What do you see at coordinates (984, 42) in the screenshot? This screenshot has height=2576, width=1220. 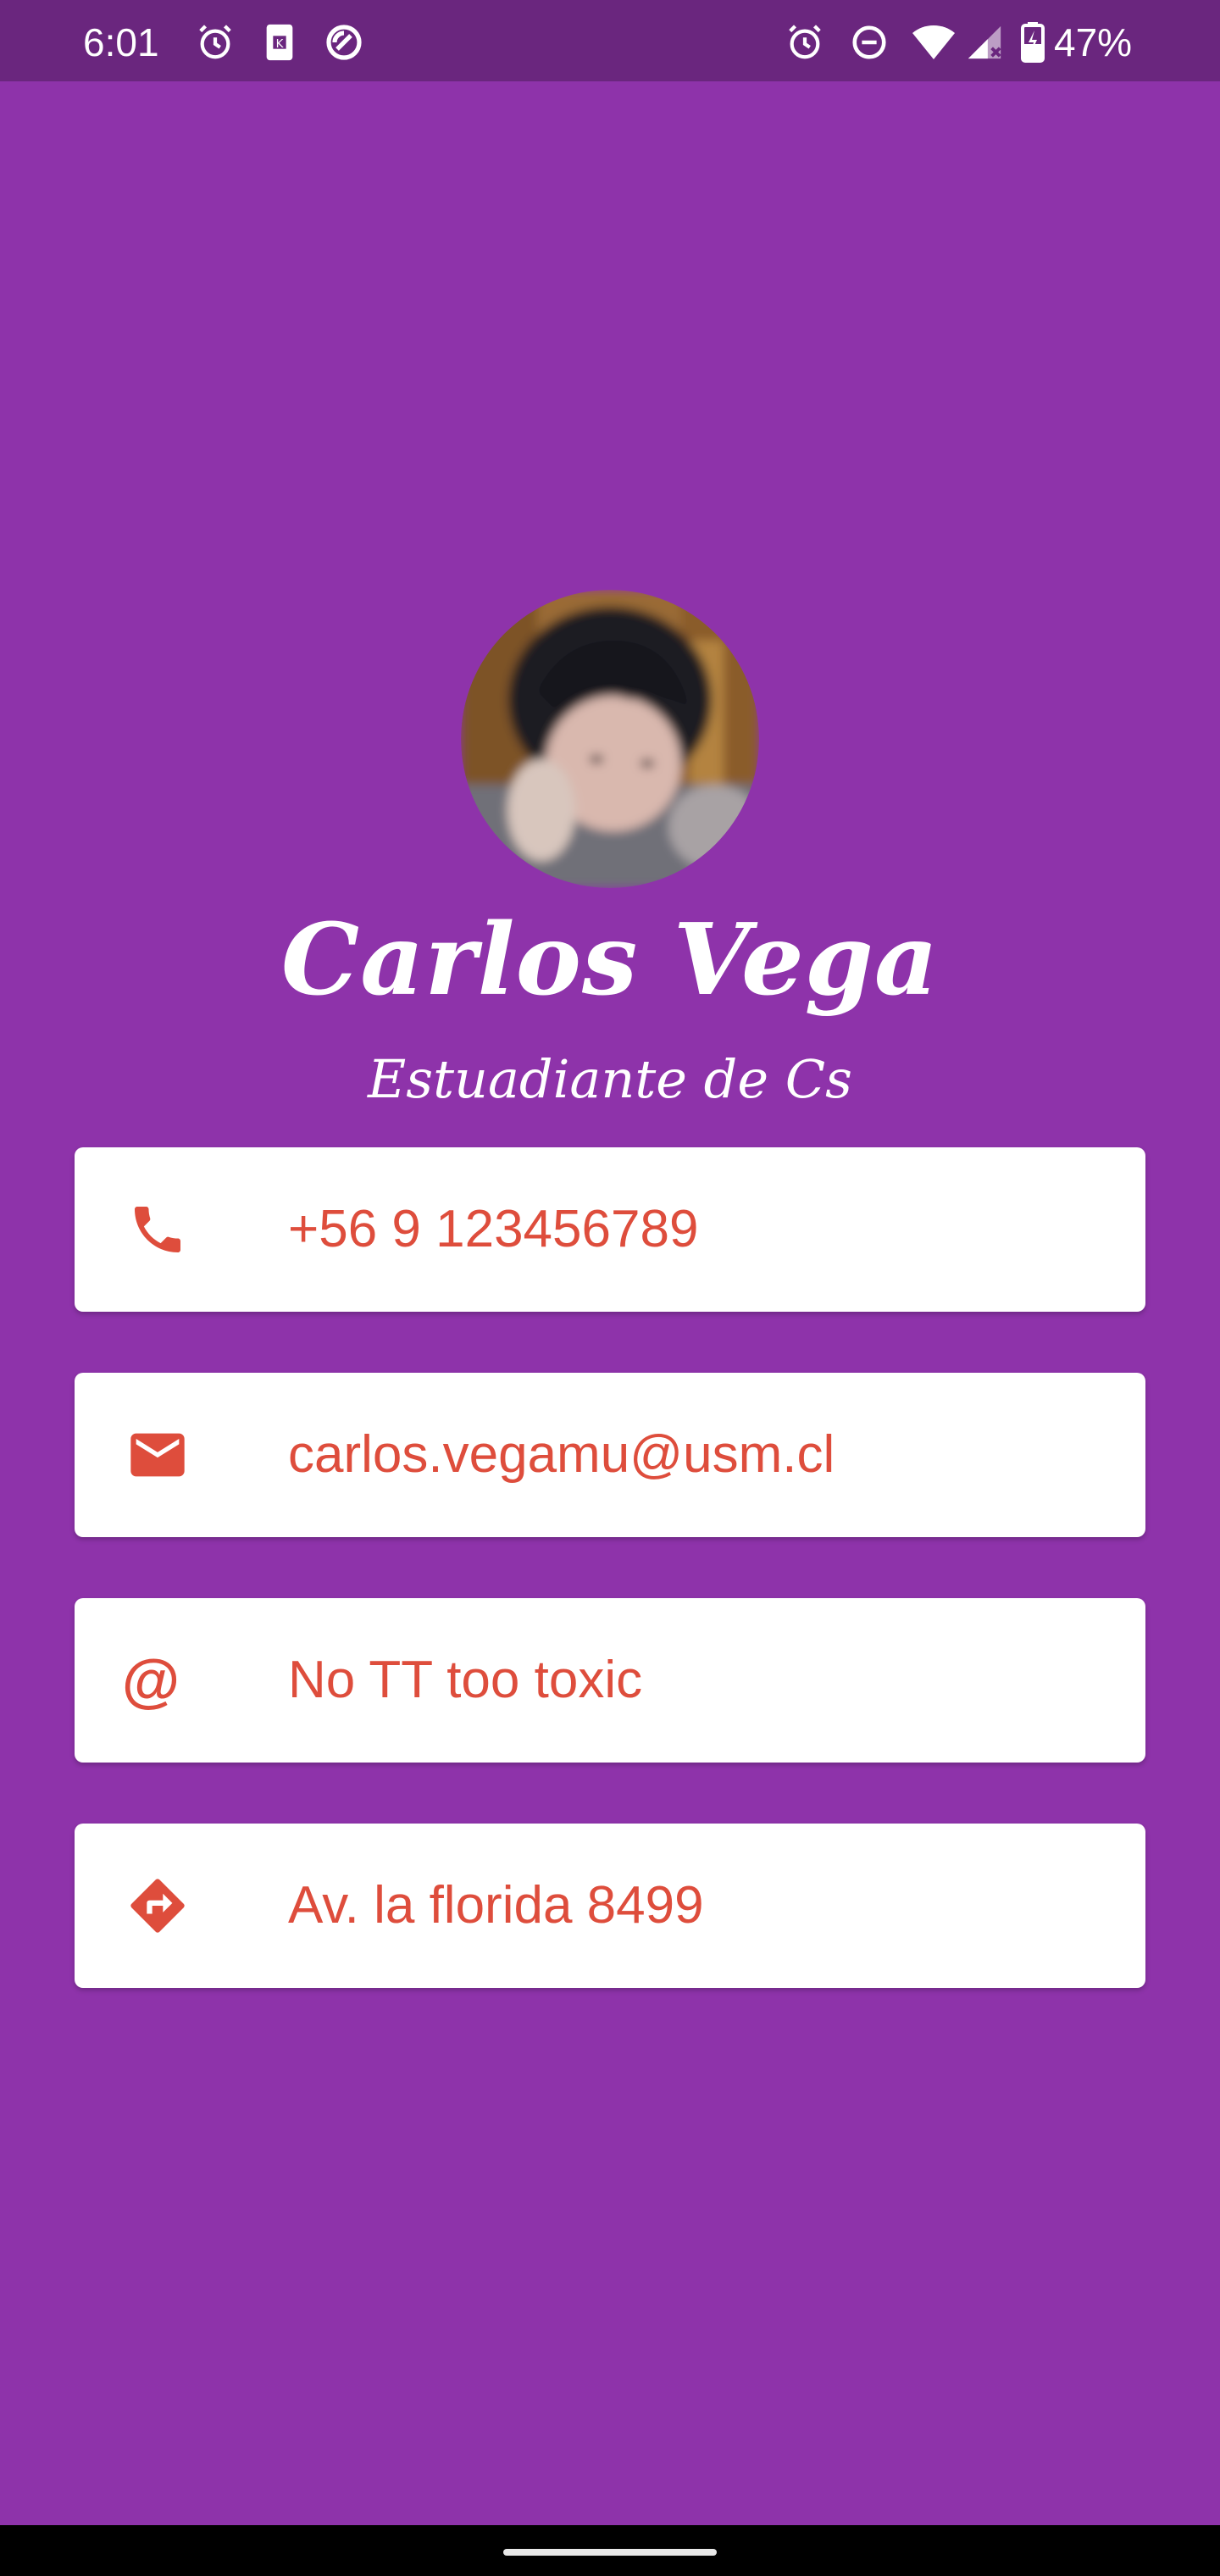 I see `signal-icon` at bounding box center [984, 42].